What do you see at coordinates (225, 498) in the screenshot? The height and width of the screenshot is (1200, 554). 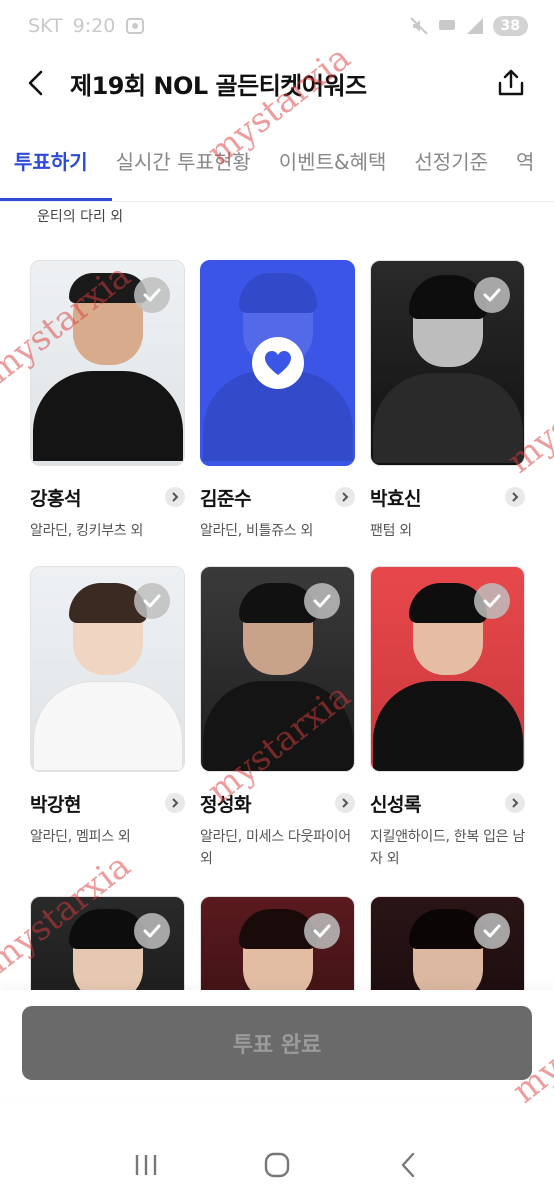 I see `candidate-name: 김준수` at bounding box center [225, 498].